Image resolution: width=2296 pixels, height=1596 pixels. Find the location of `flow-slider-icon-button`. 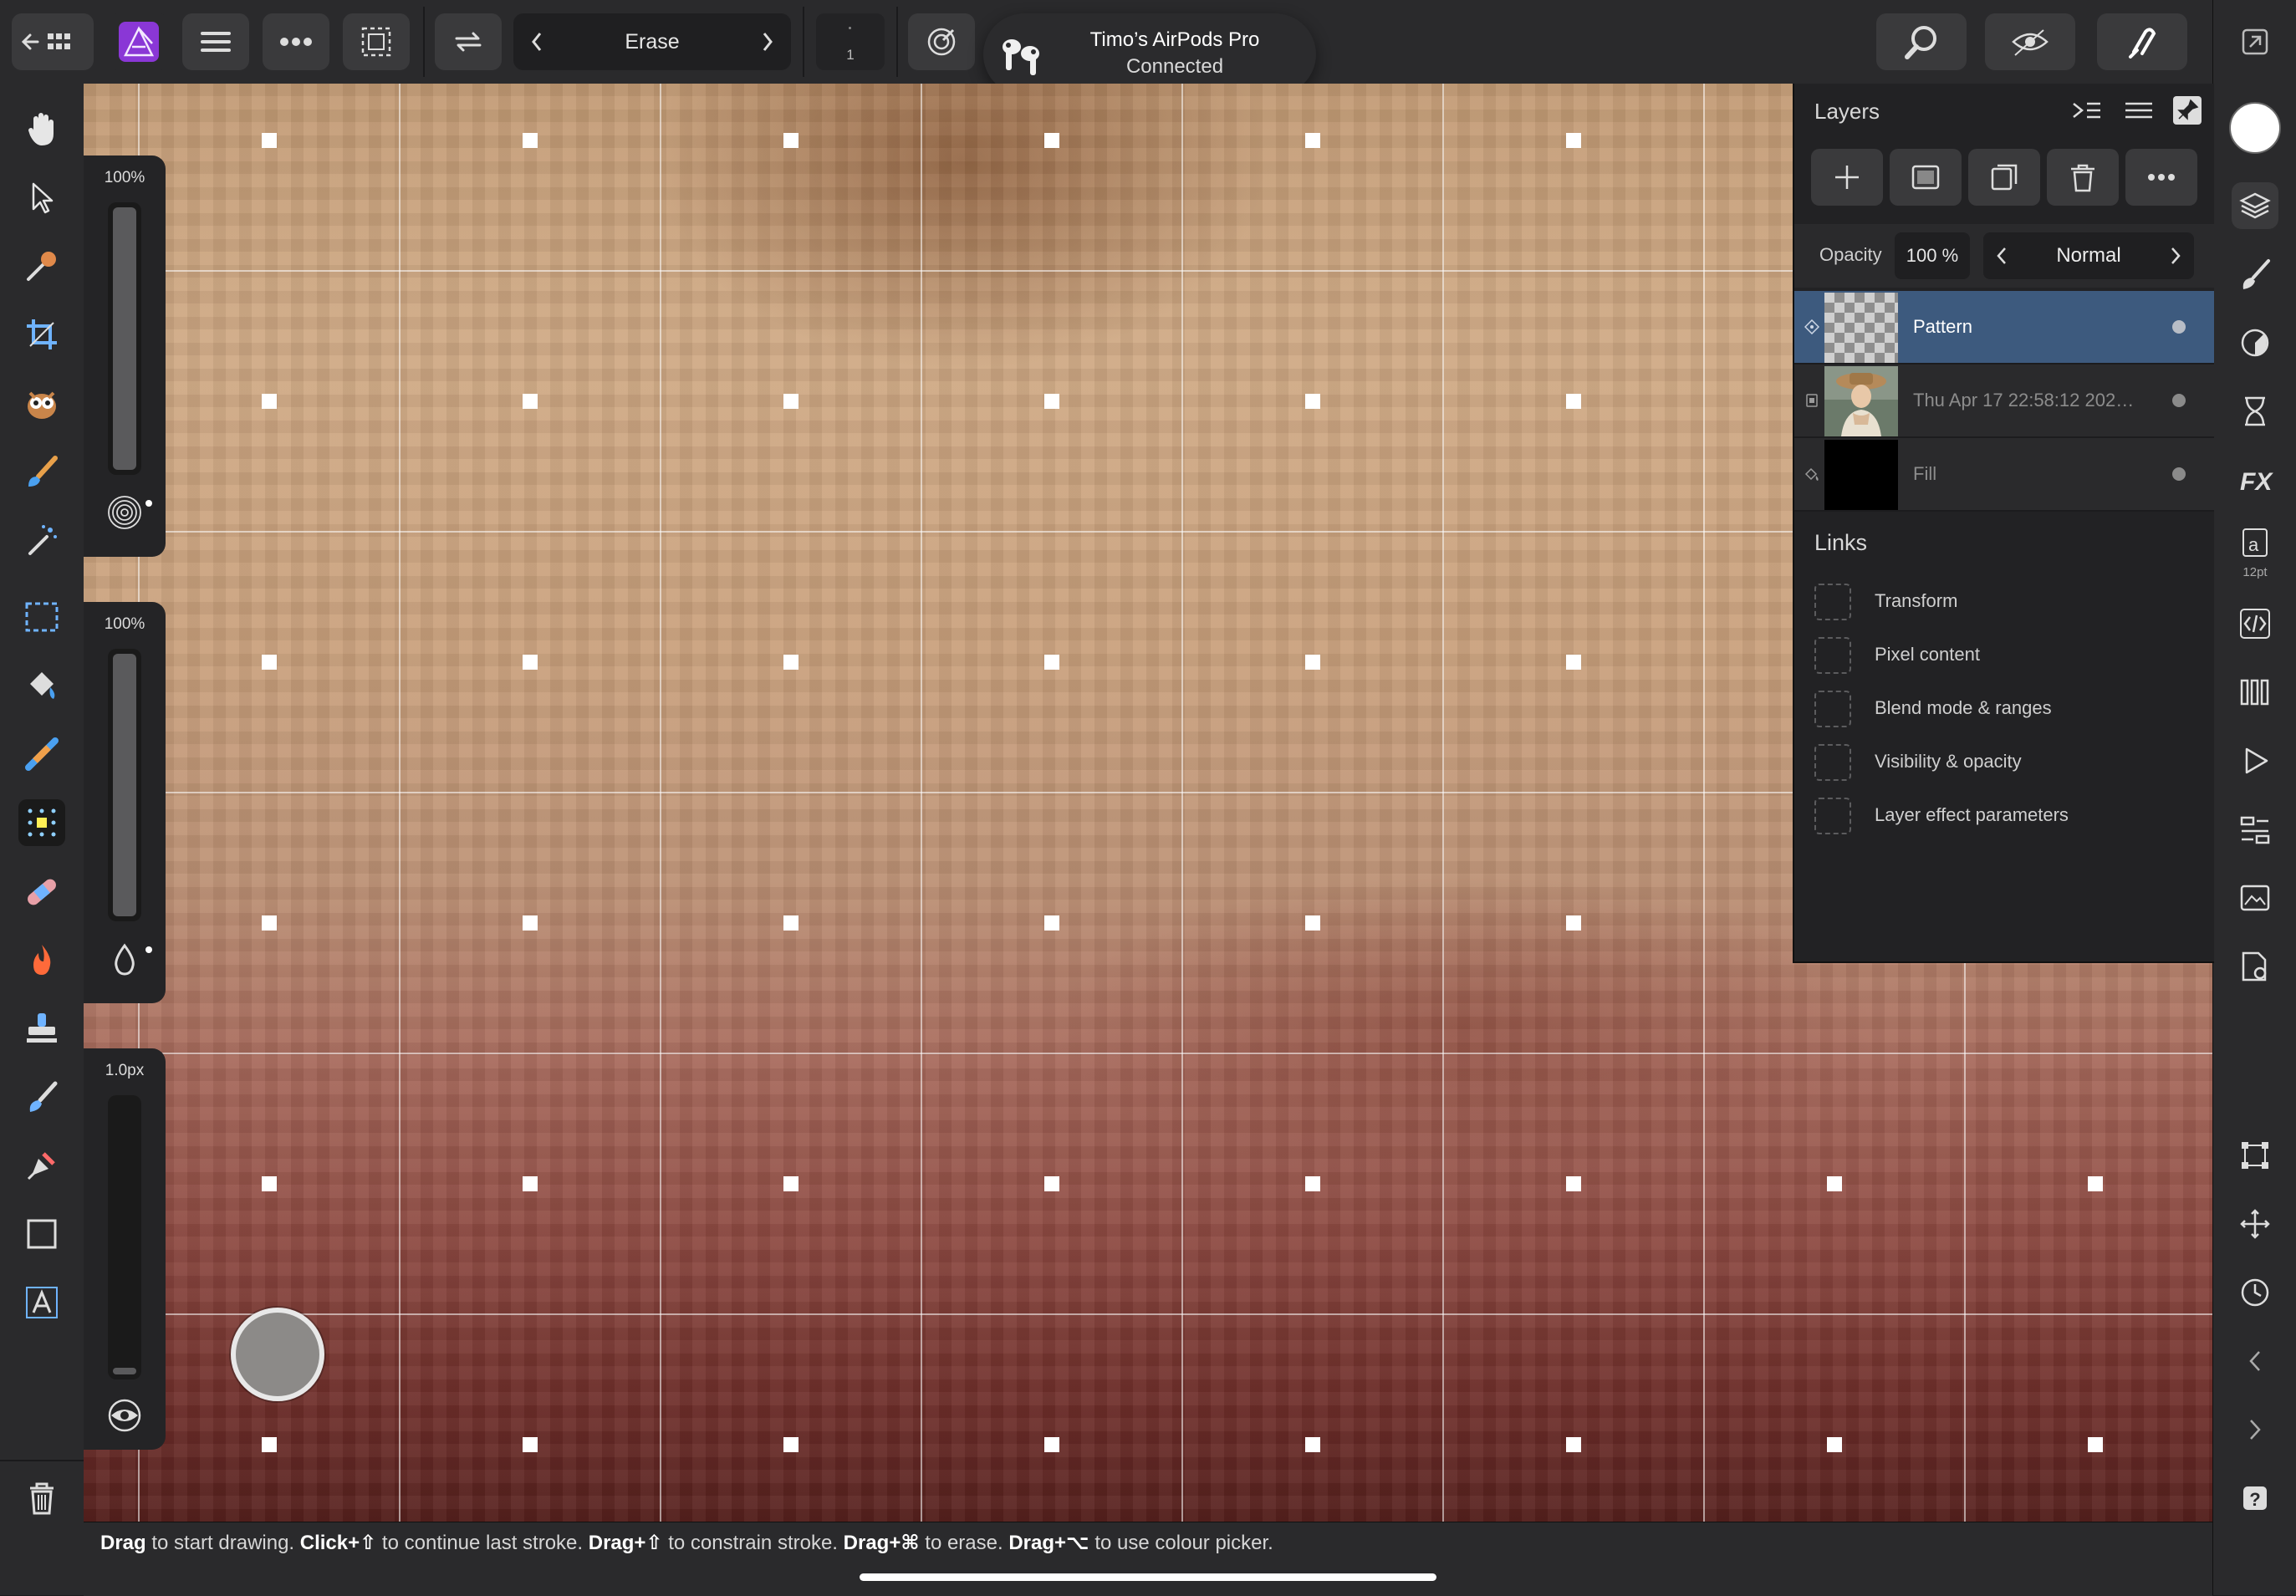

flow-slider-icon-button is located at coordinates (124, 959).